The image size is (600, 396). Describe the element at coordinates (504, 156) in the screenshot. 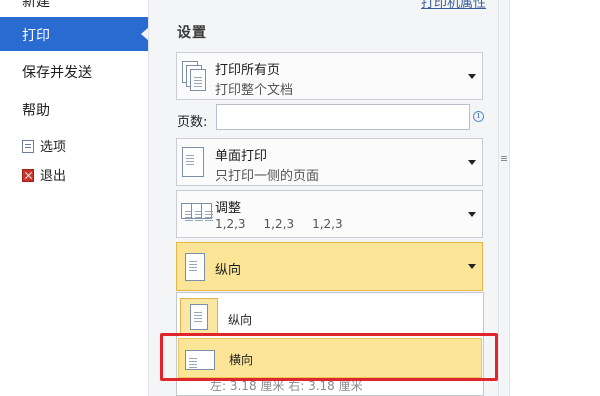

I see `grip-icon` at that location.